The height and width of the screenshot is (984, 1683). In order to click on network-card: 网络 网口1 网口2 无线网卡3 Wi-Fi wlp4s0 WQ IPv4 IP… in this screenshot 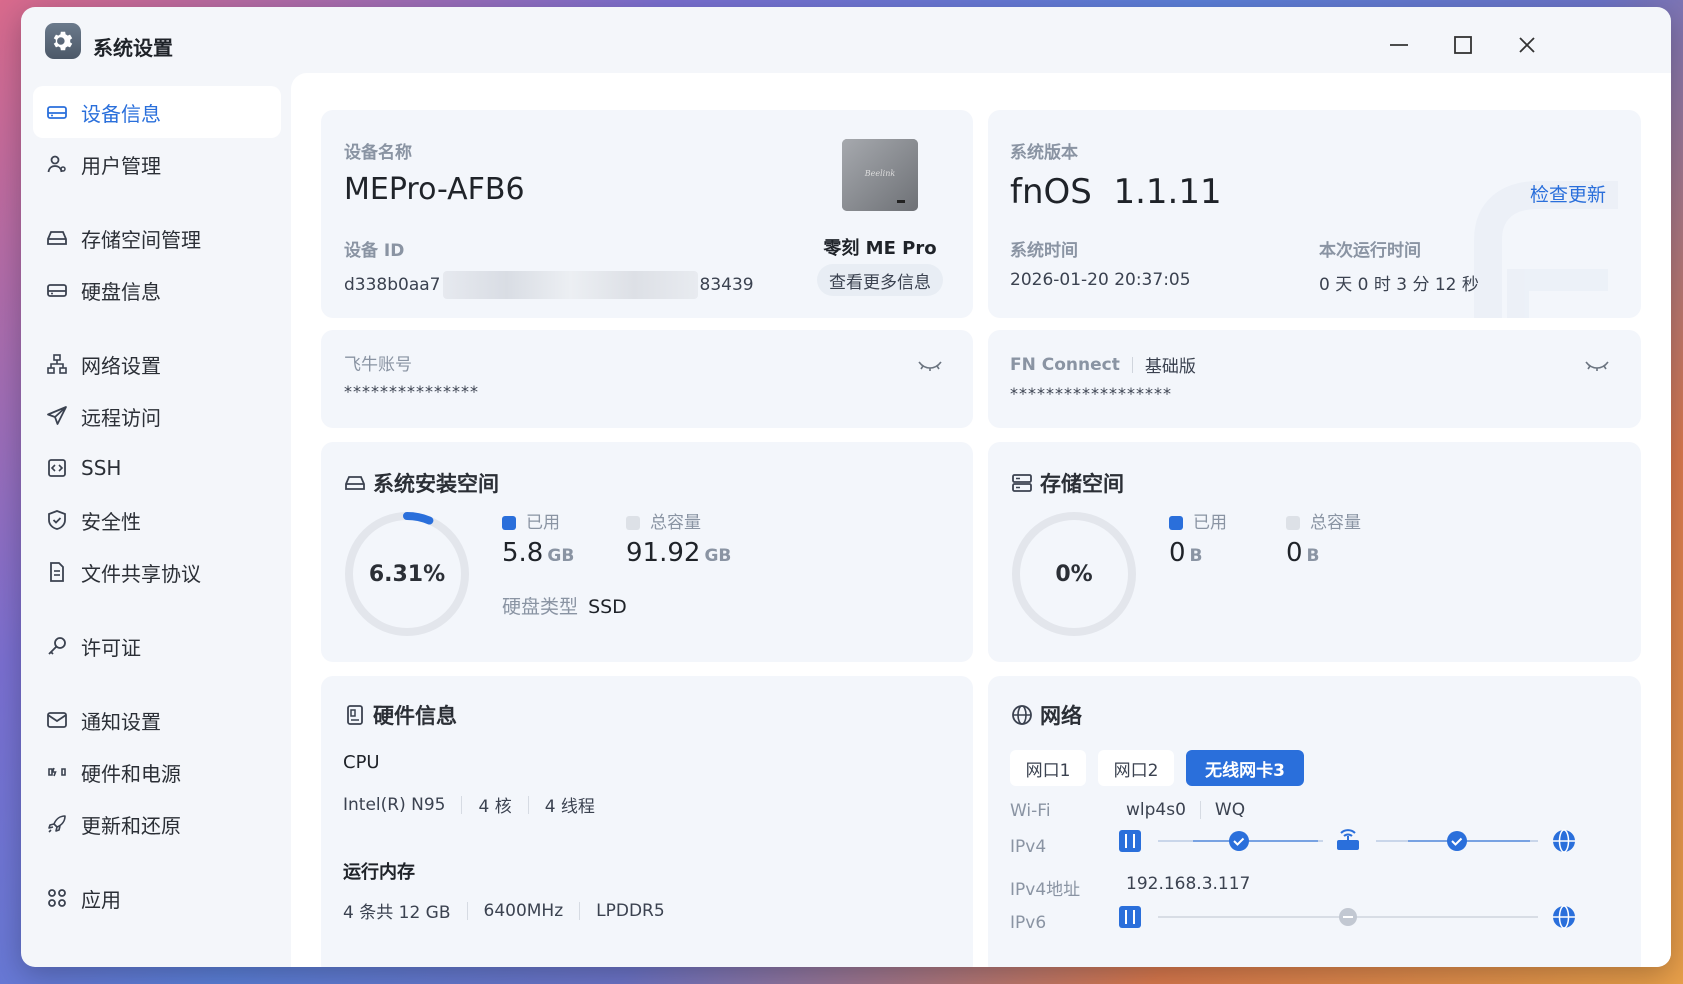, I will do `click(1314, 821)`.